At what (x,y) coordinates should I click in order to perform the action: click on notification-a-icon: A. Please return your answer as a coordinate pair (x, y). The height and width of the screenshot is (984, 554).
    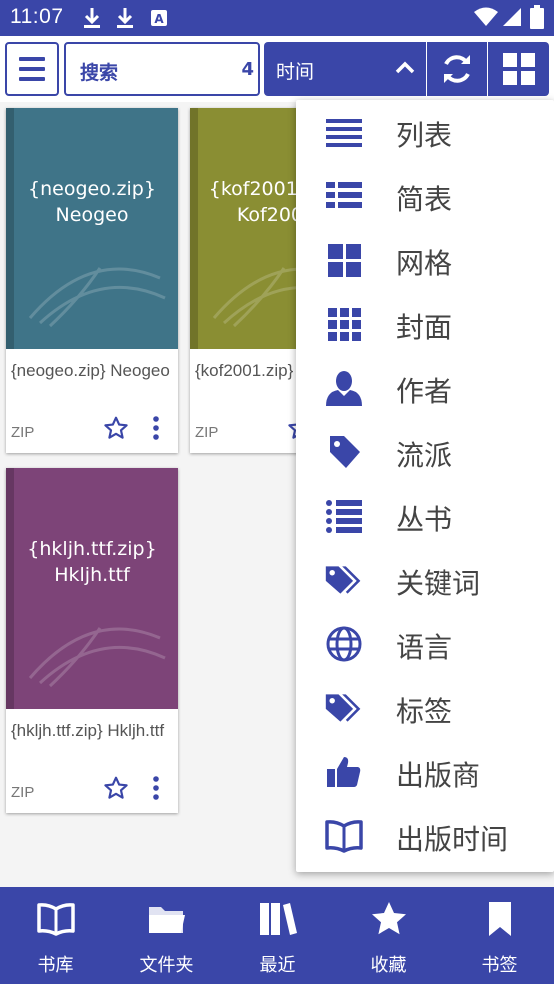
    Looking at the image, I should click on (159, 18).